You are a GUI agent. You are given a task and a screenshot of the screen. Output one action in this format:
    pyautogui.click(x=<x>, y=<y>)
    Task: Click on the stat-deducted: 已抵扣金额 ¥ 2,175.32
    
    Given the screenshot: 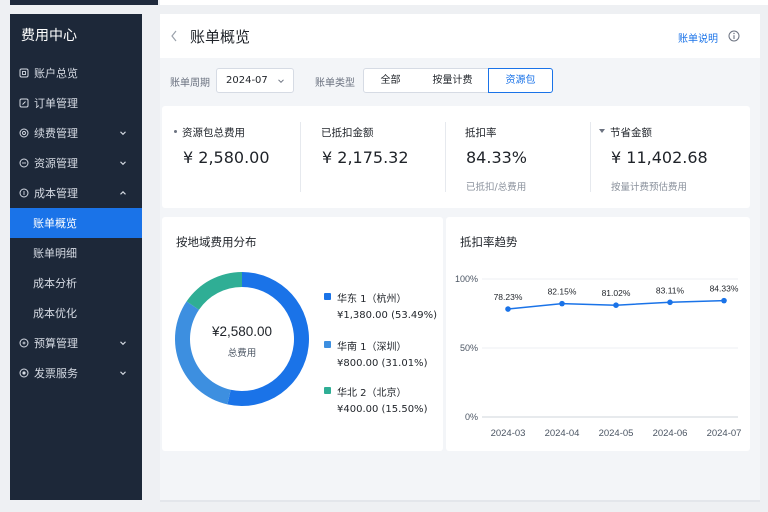 What is the action you would take?
    pyautogui.click(x=374, y=157)
    